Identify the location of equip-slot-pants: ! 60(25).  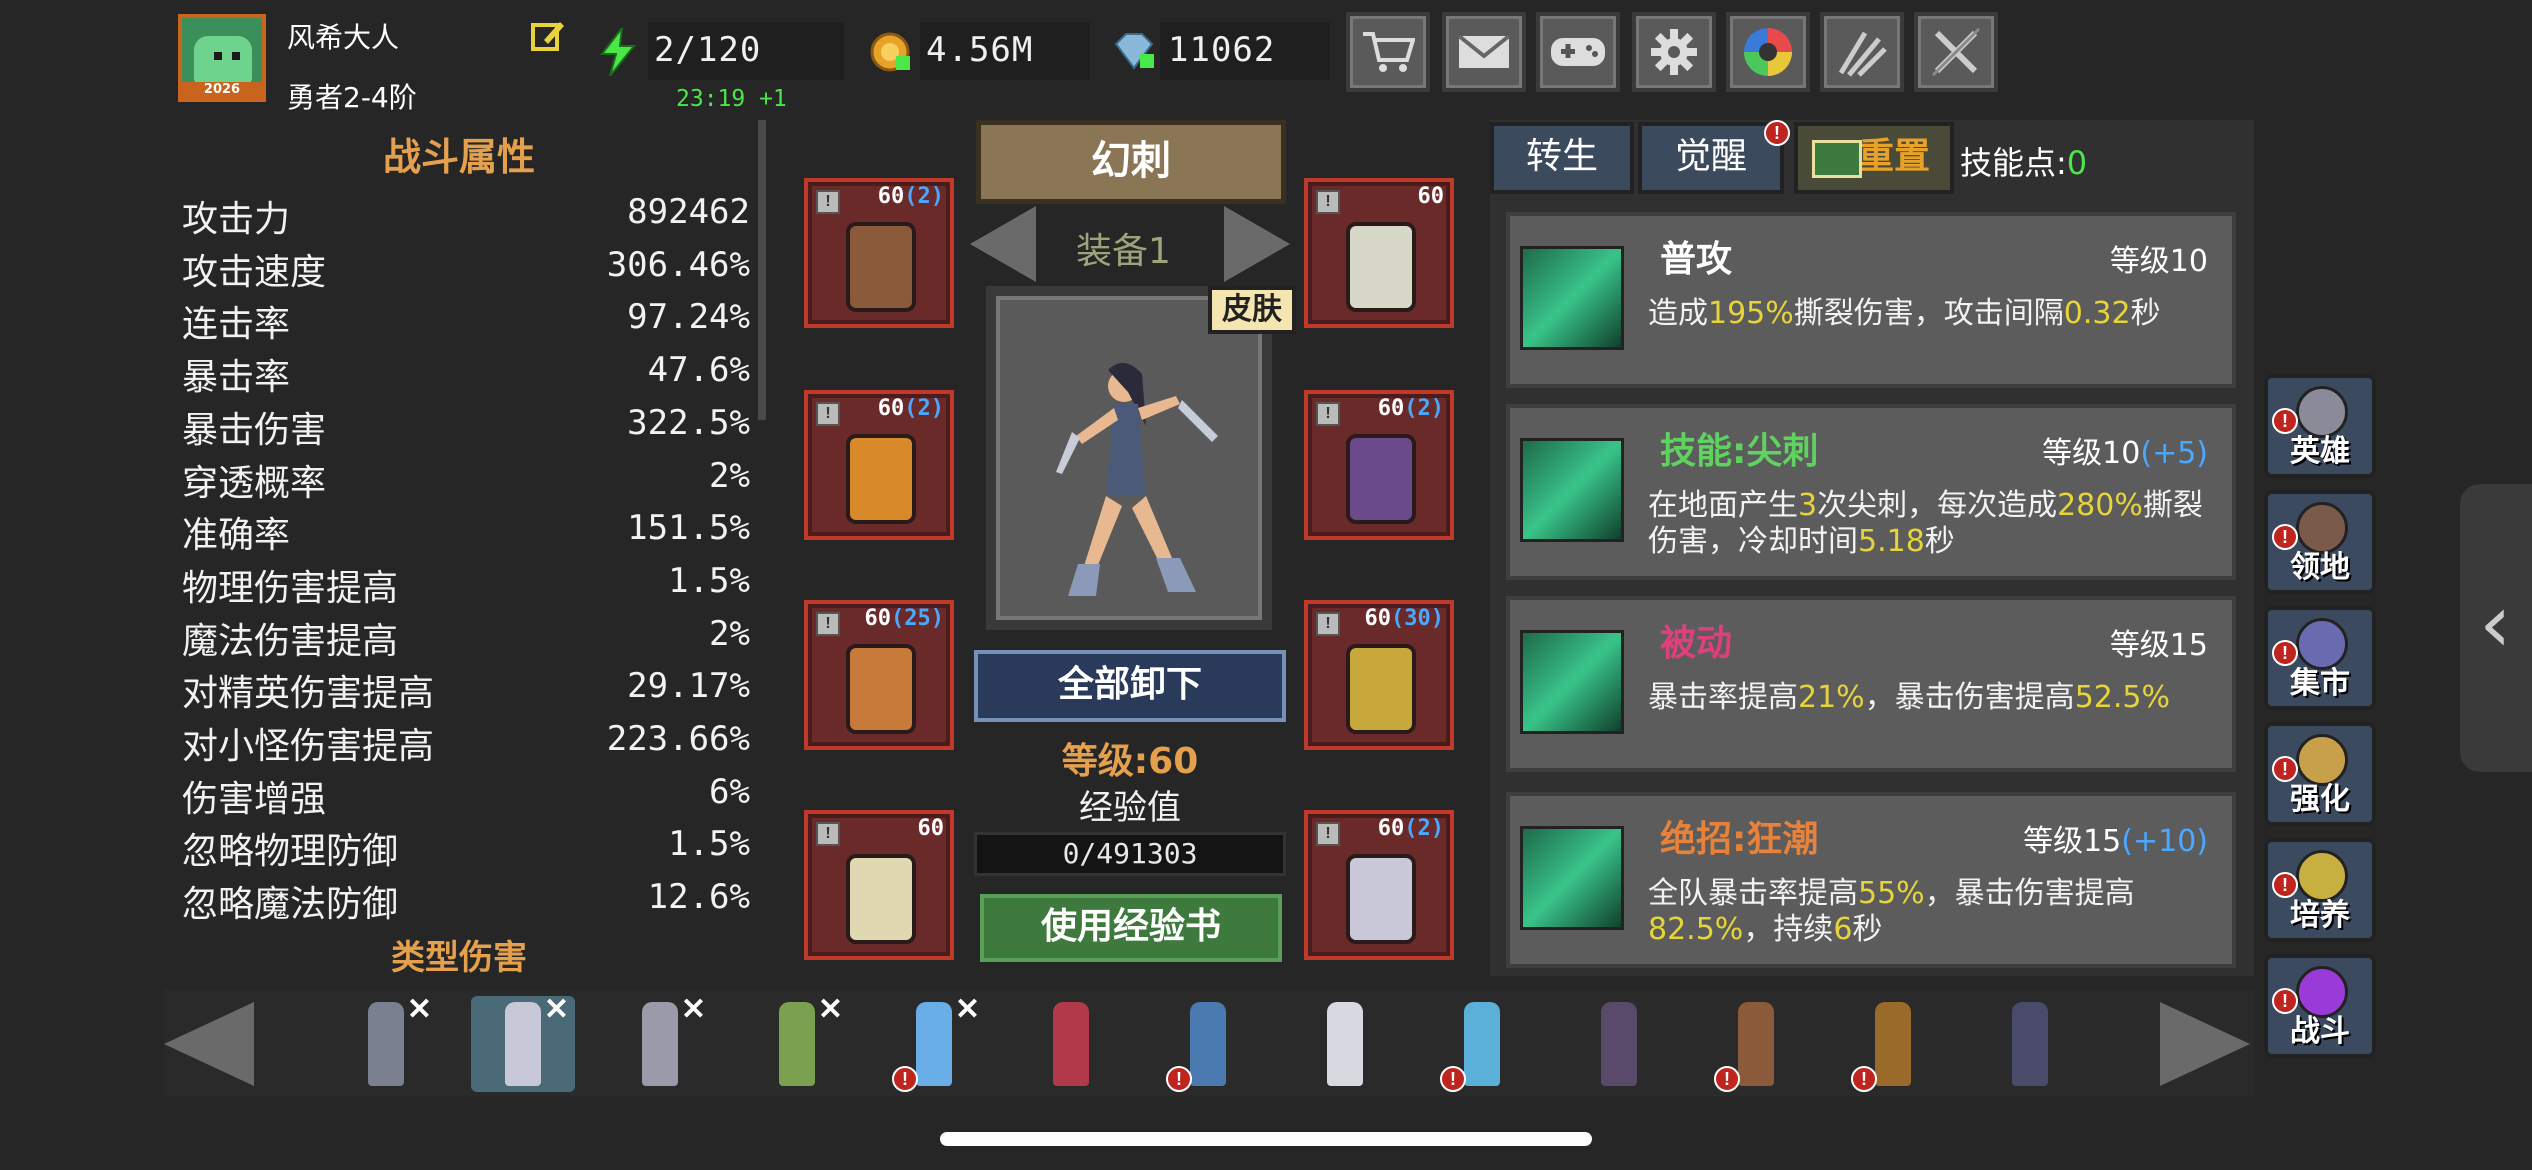
(879, 675).